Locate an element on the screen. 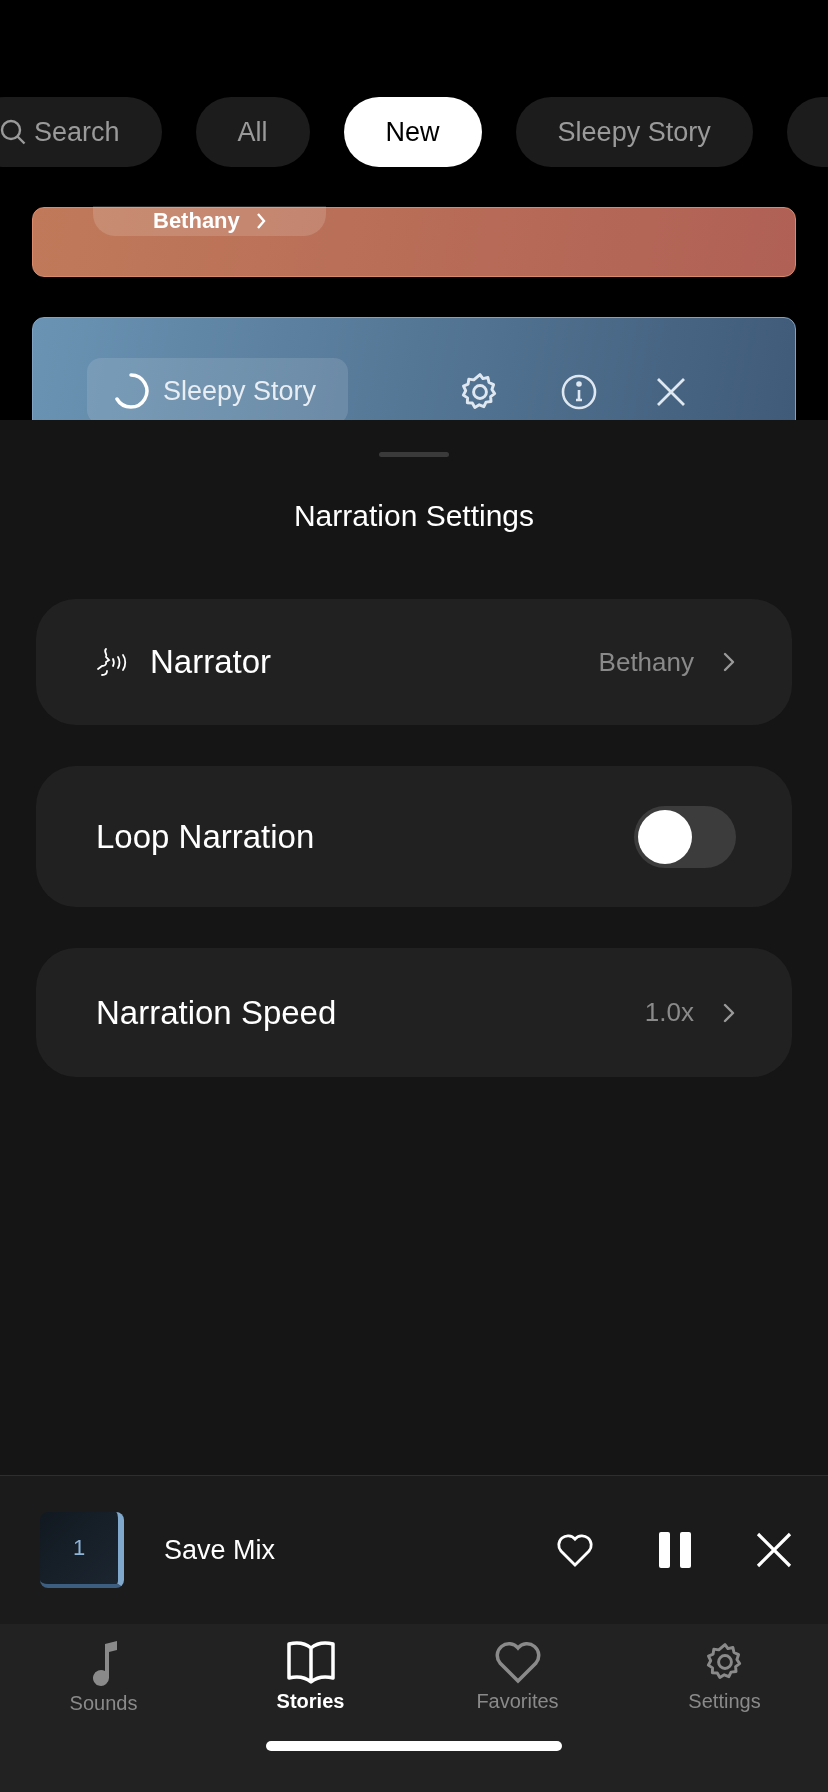 The image size is (828, 1792). tab-item: Favorites is located at coordinates (517, 1677).